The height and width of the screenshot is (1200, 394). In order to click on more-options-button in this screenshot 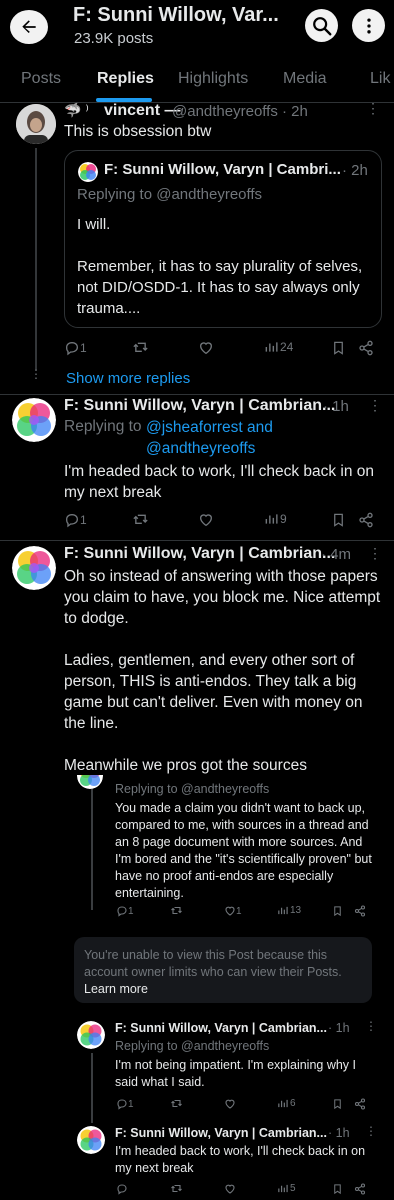, I will do `click(368, 25)`.